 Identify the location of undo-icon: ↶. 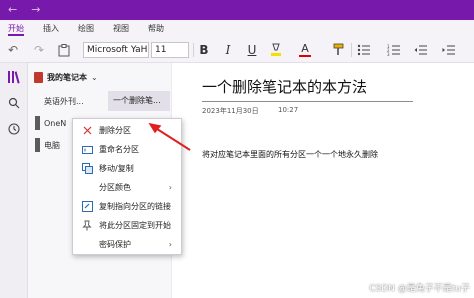
(13, 50).